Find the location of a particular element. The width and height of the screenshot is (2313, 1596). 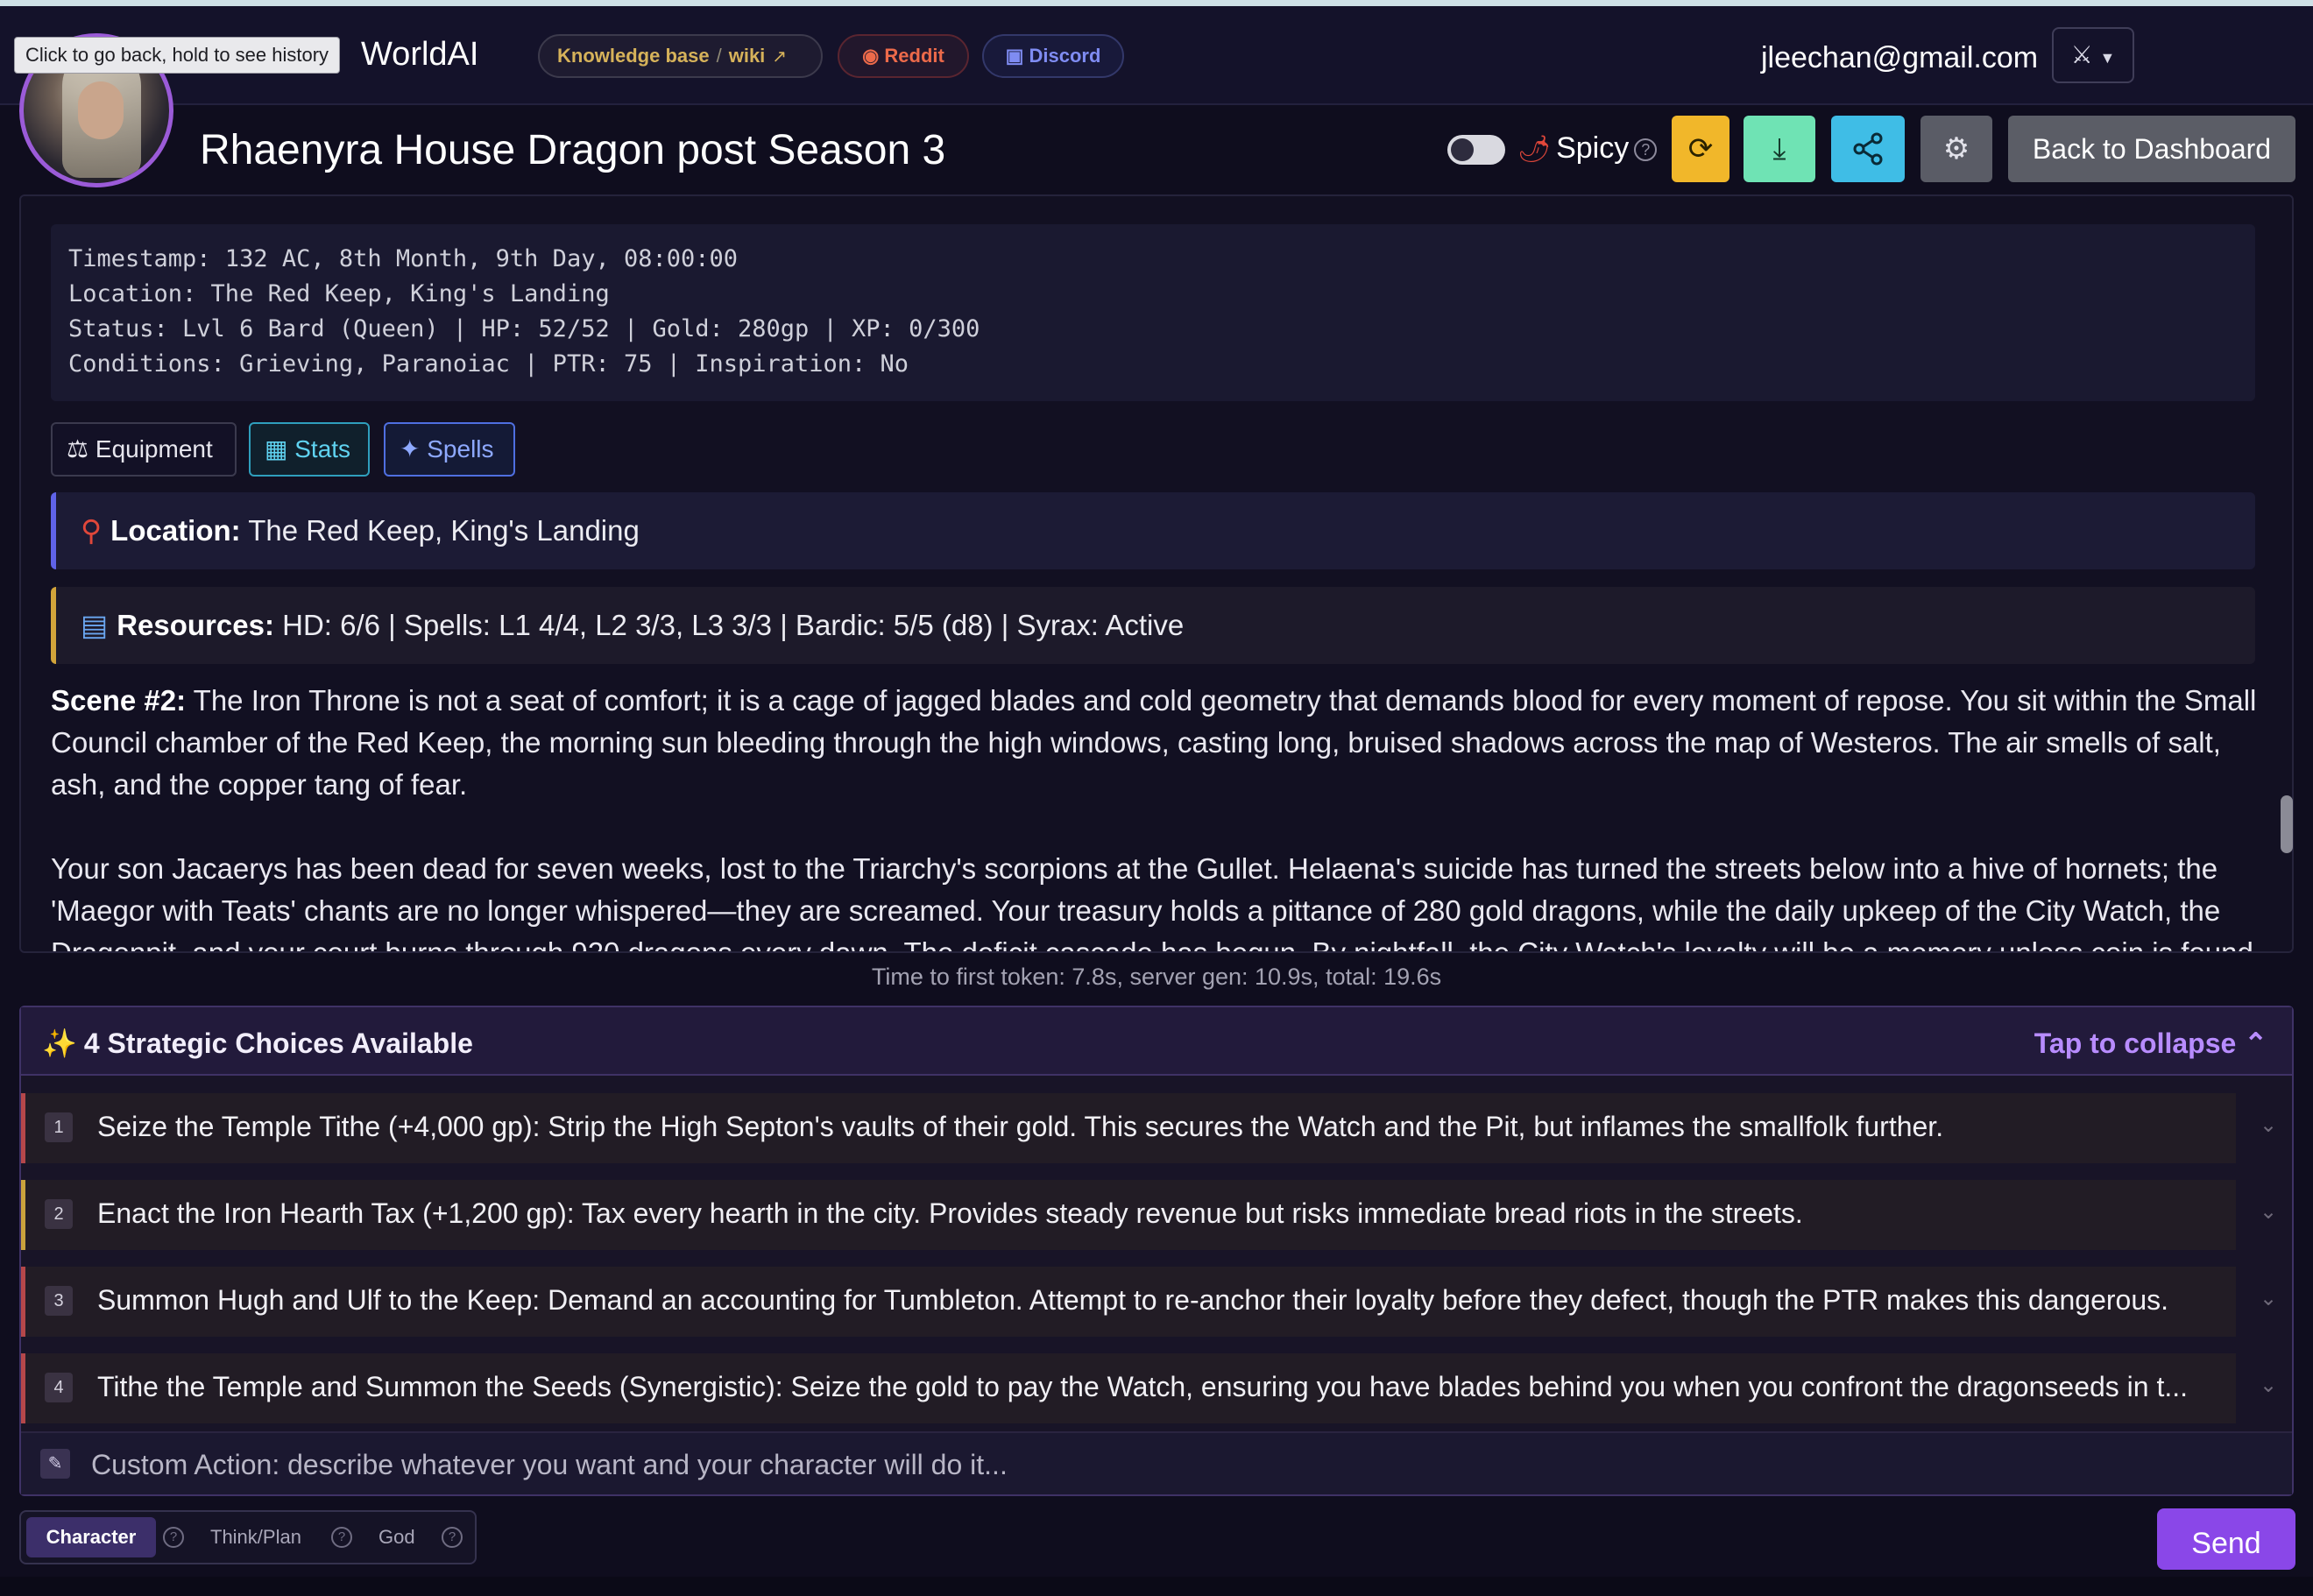

spicy-toggle is located at coordinates (1476, 150).